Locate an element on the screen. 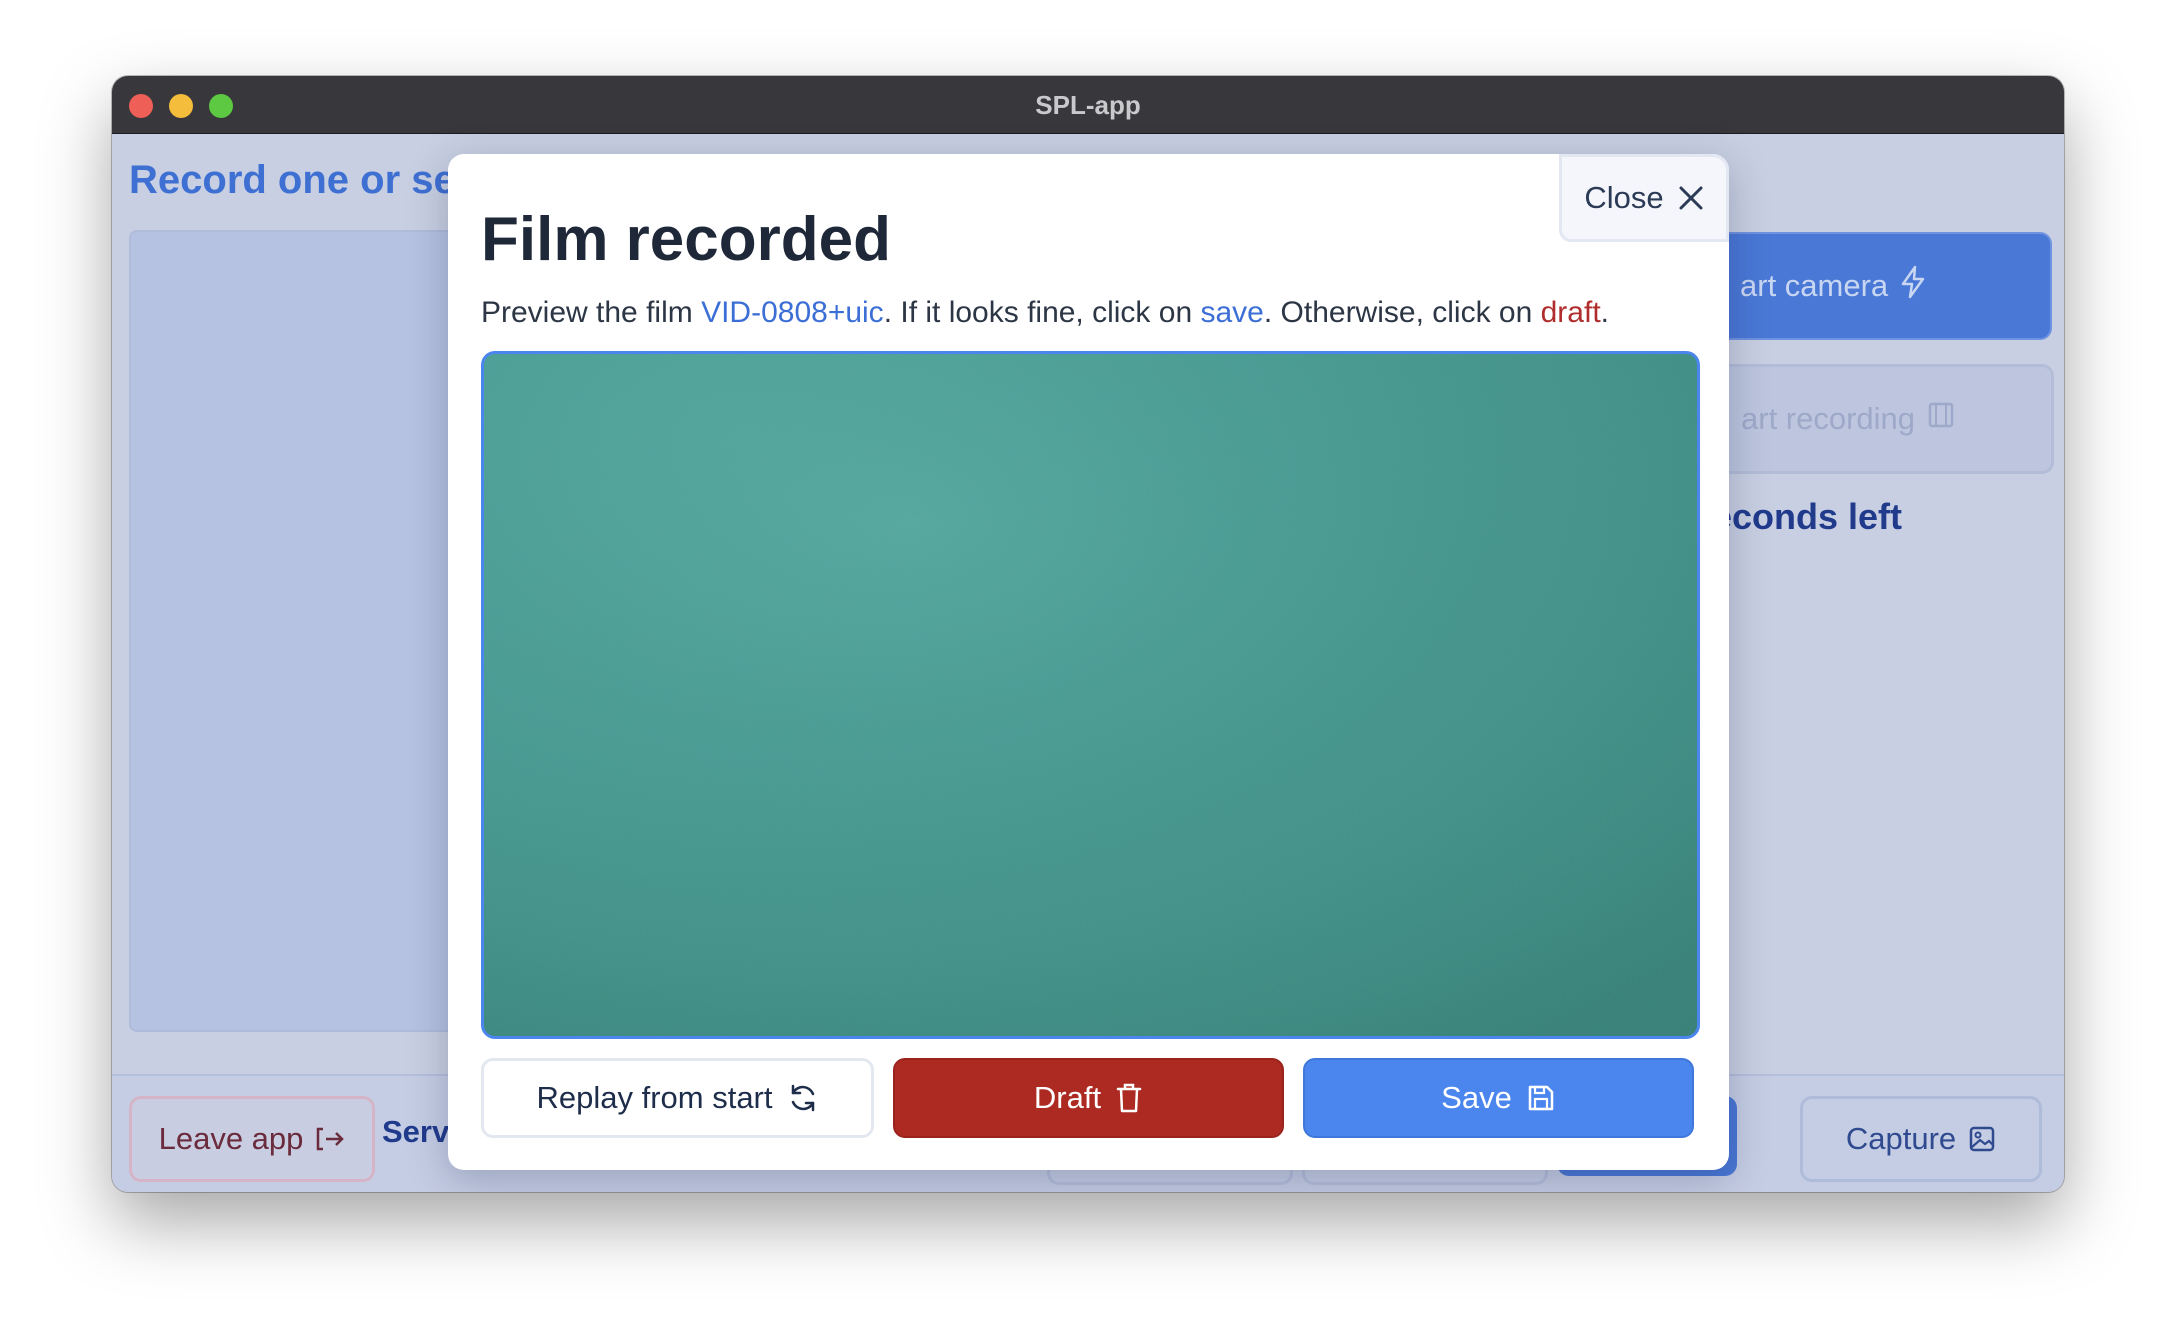 Image resolution: width=2176 pixels, height=1340 pixels. save-button: Save is located at coordinates (1498, 1098).